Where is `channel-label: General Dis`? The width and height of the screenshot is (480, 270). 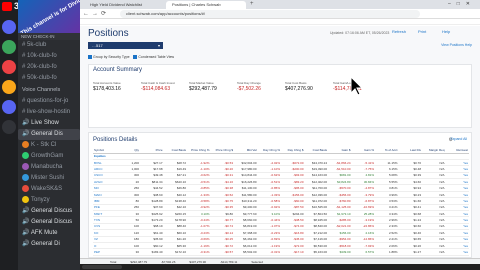
channel-label: General Dis is located at coordinates (47, 134).